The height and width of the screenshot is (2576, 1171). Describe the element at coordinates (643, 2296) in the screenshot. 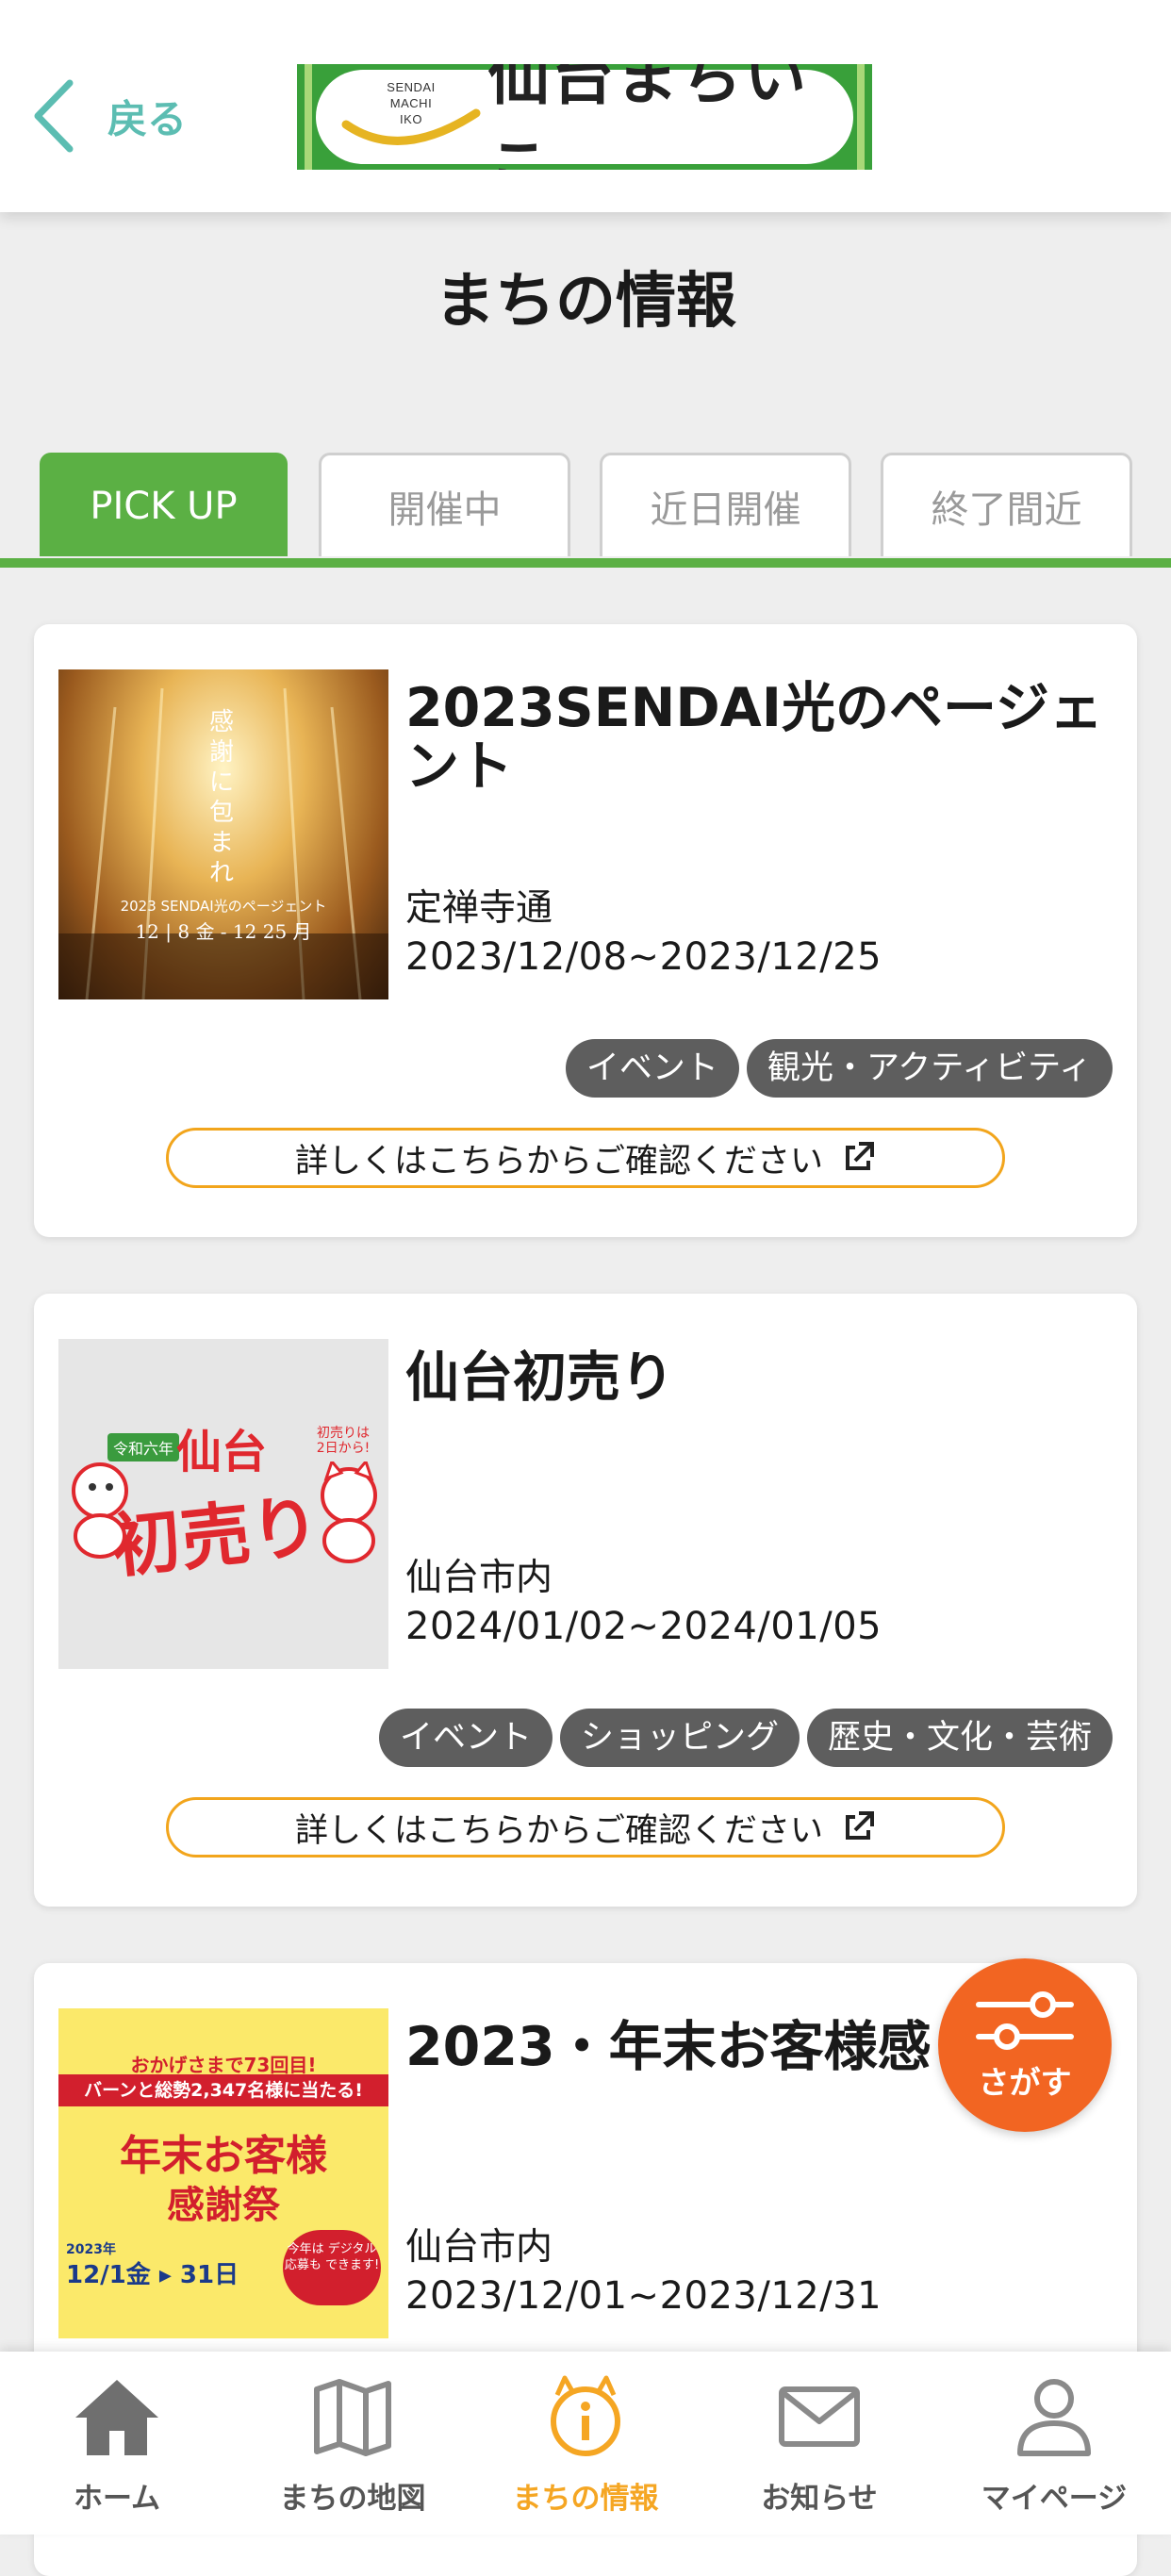

I see `event-dates: 2023/12/01~2023/12/31` at that location.